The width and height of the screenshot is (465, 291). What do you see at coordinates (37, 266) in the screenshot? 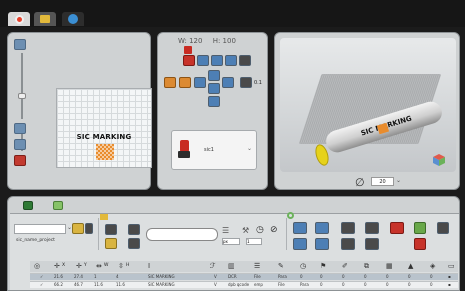
I see `target-icon: ◎` at bounding box center [37, 266].